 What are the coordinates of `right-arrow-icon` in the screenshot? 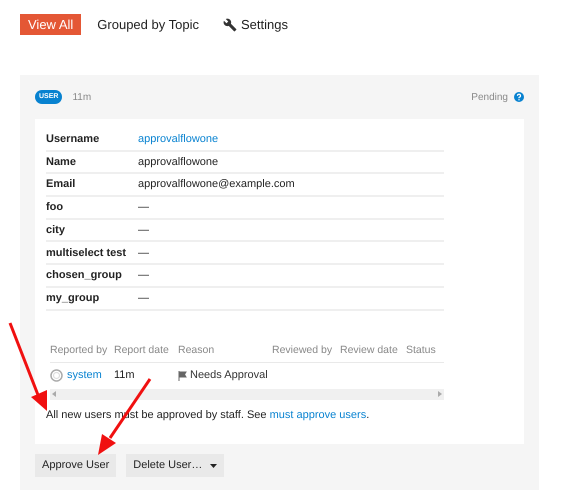 It's located at (440, 394).